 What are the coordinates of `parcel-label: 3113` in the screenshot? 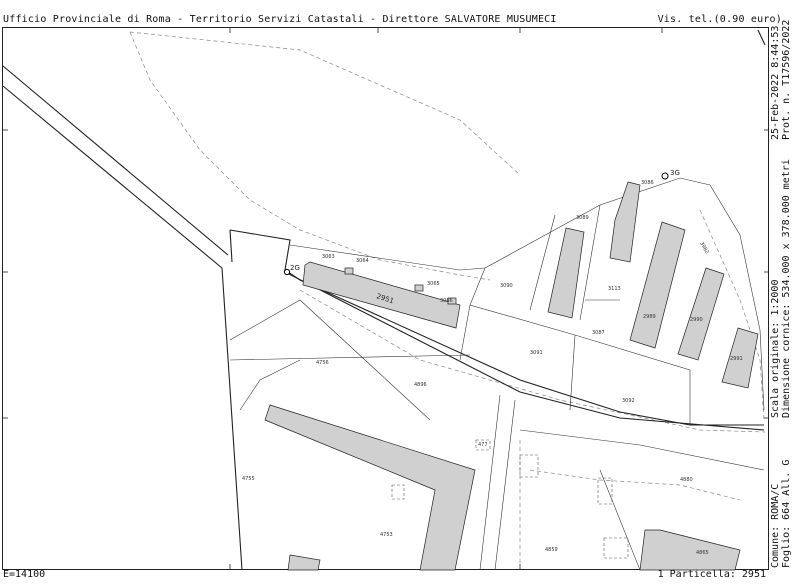 It's located at (614, 289).